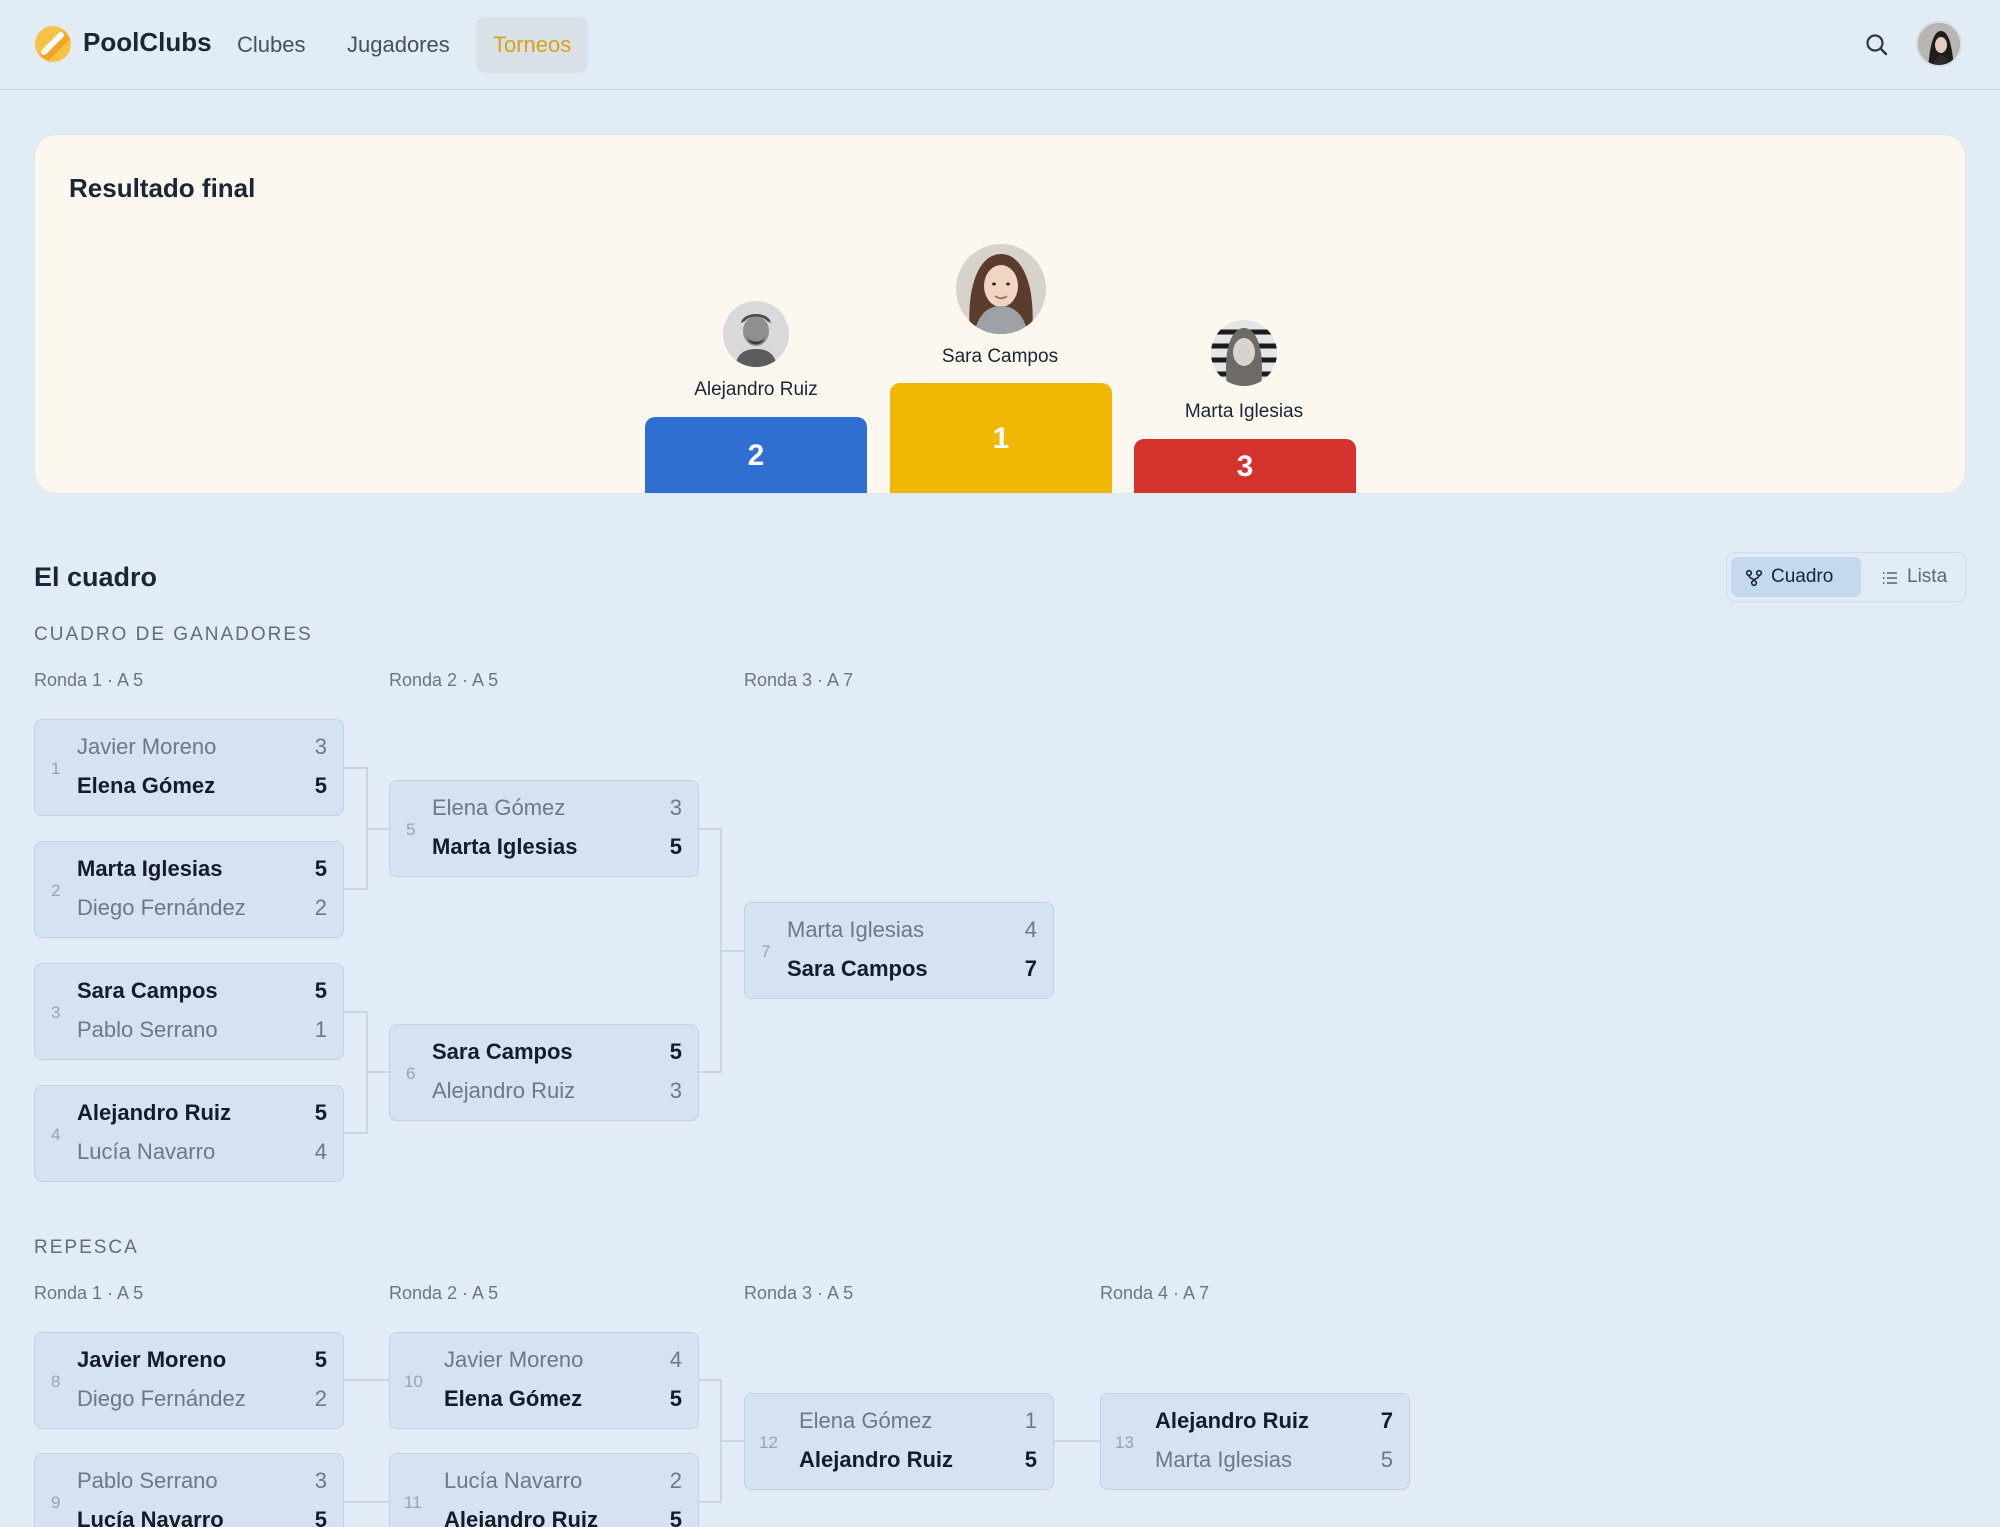 This screenshot has width=2000, height=1527. I want to click on match-number: 2, so click(56, 890).